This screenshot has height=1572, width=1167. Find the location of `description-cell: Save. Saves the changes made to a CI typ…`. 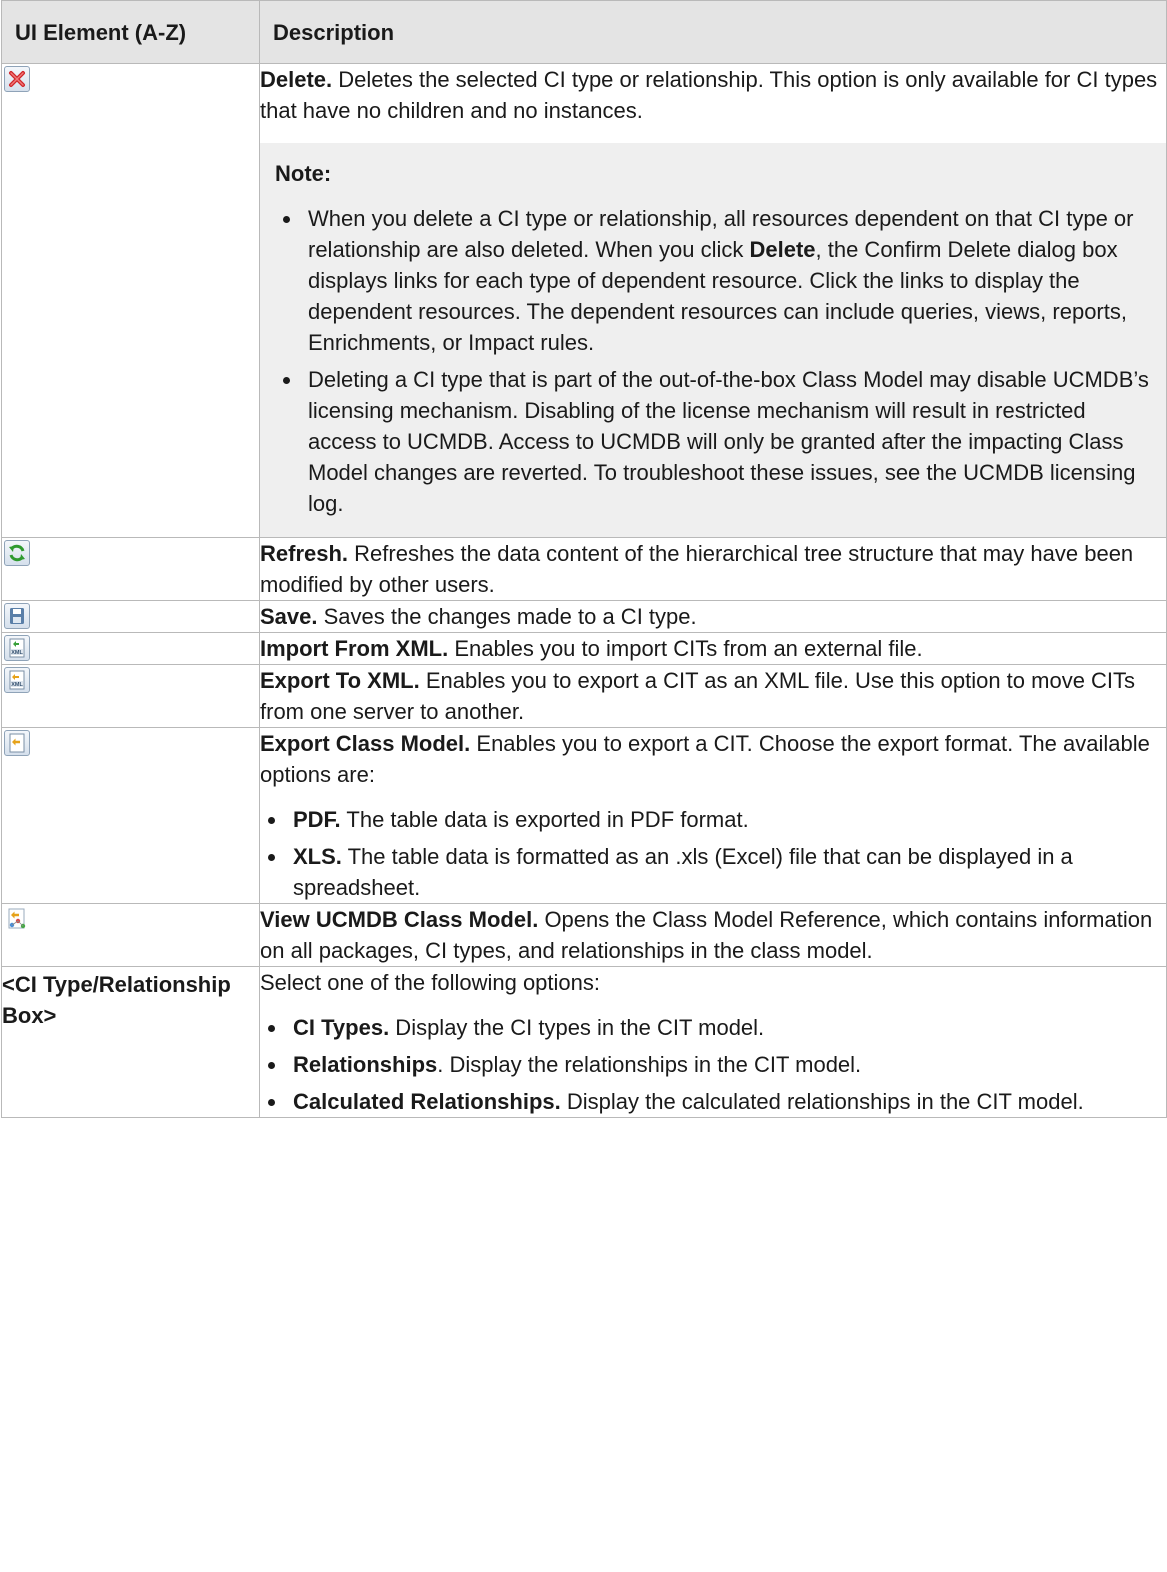

description-cell: Save. Saves the changes made to a CI typ… is located at coordinates (713, 616).